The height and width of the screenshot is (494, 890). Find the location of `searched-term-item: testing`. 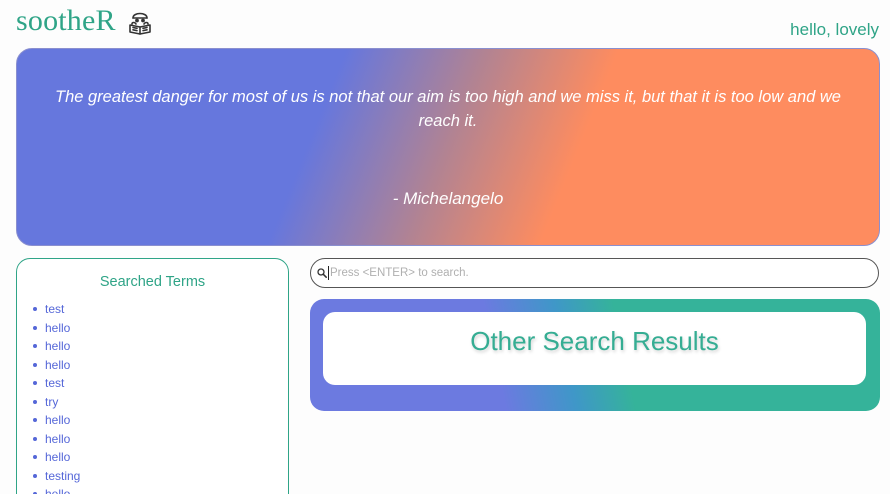

searched-term-item: testing is located at coordinates (160, 476).